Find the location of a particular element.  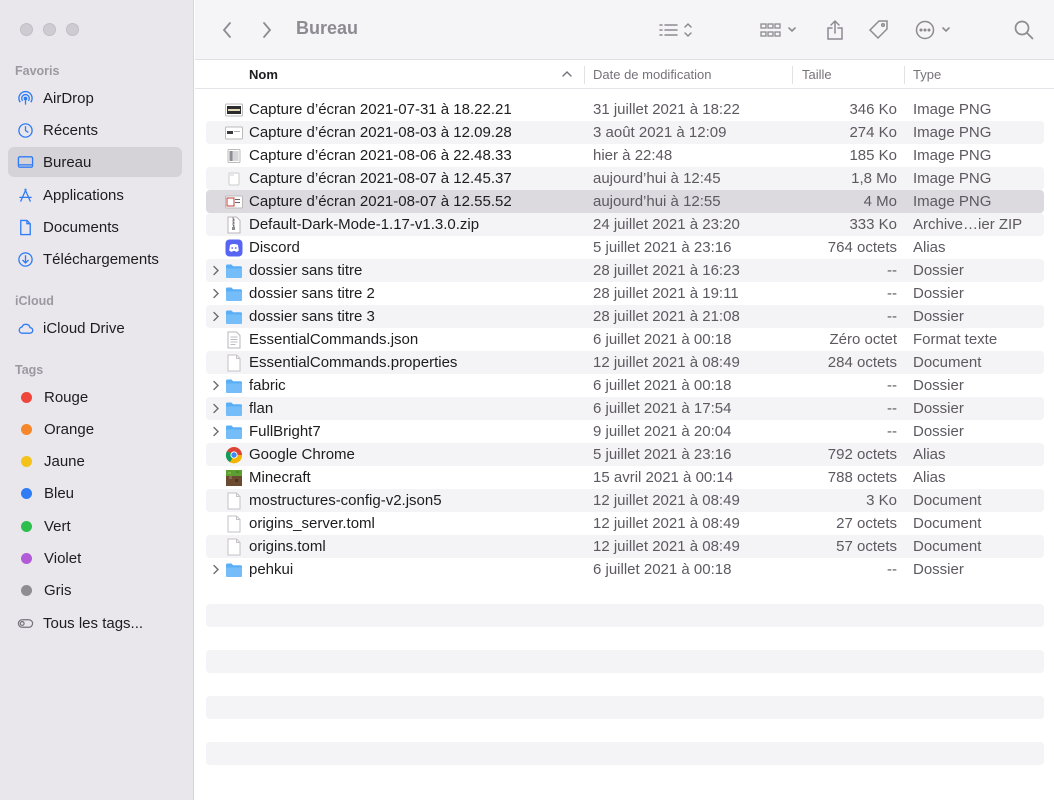

share-icon is located at coordinates (835, 29).